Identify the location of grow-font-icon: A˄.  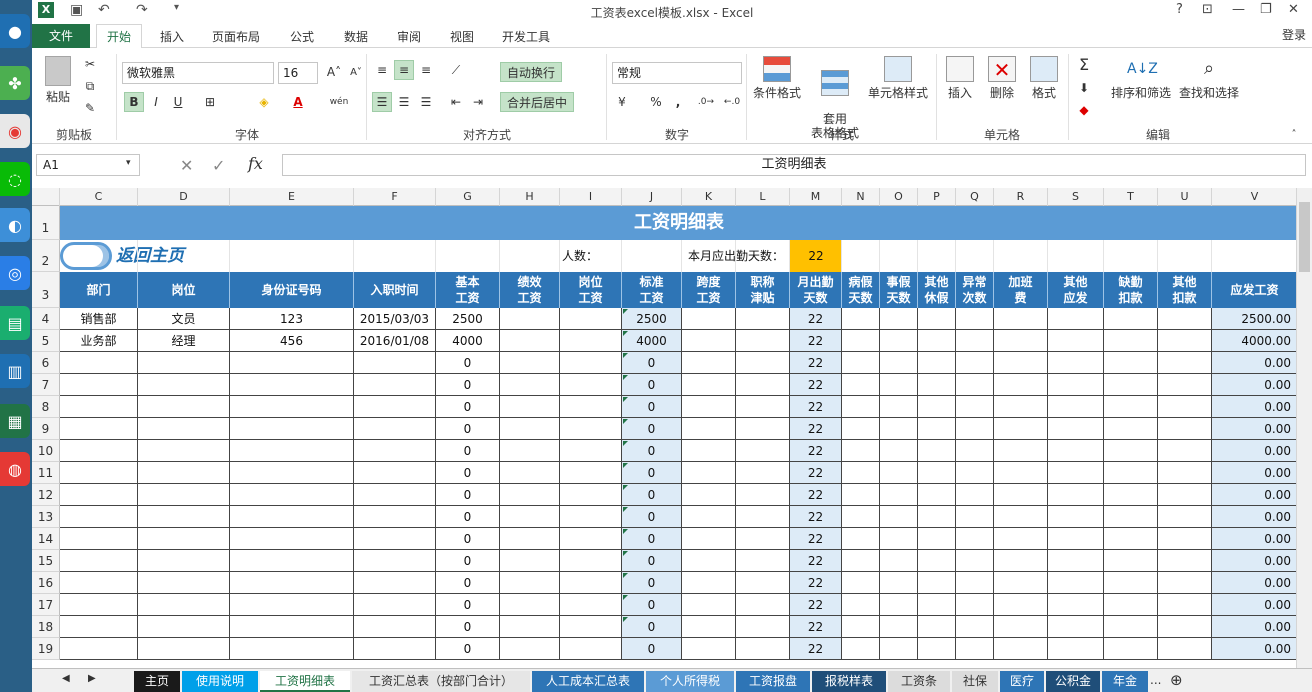
(334, 72).